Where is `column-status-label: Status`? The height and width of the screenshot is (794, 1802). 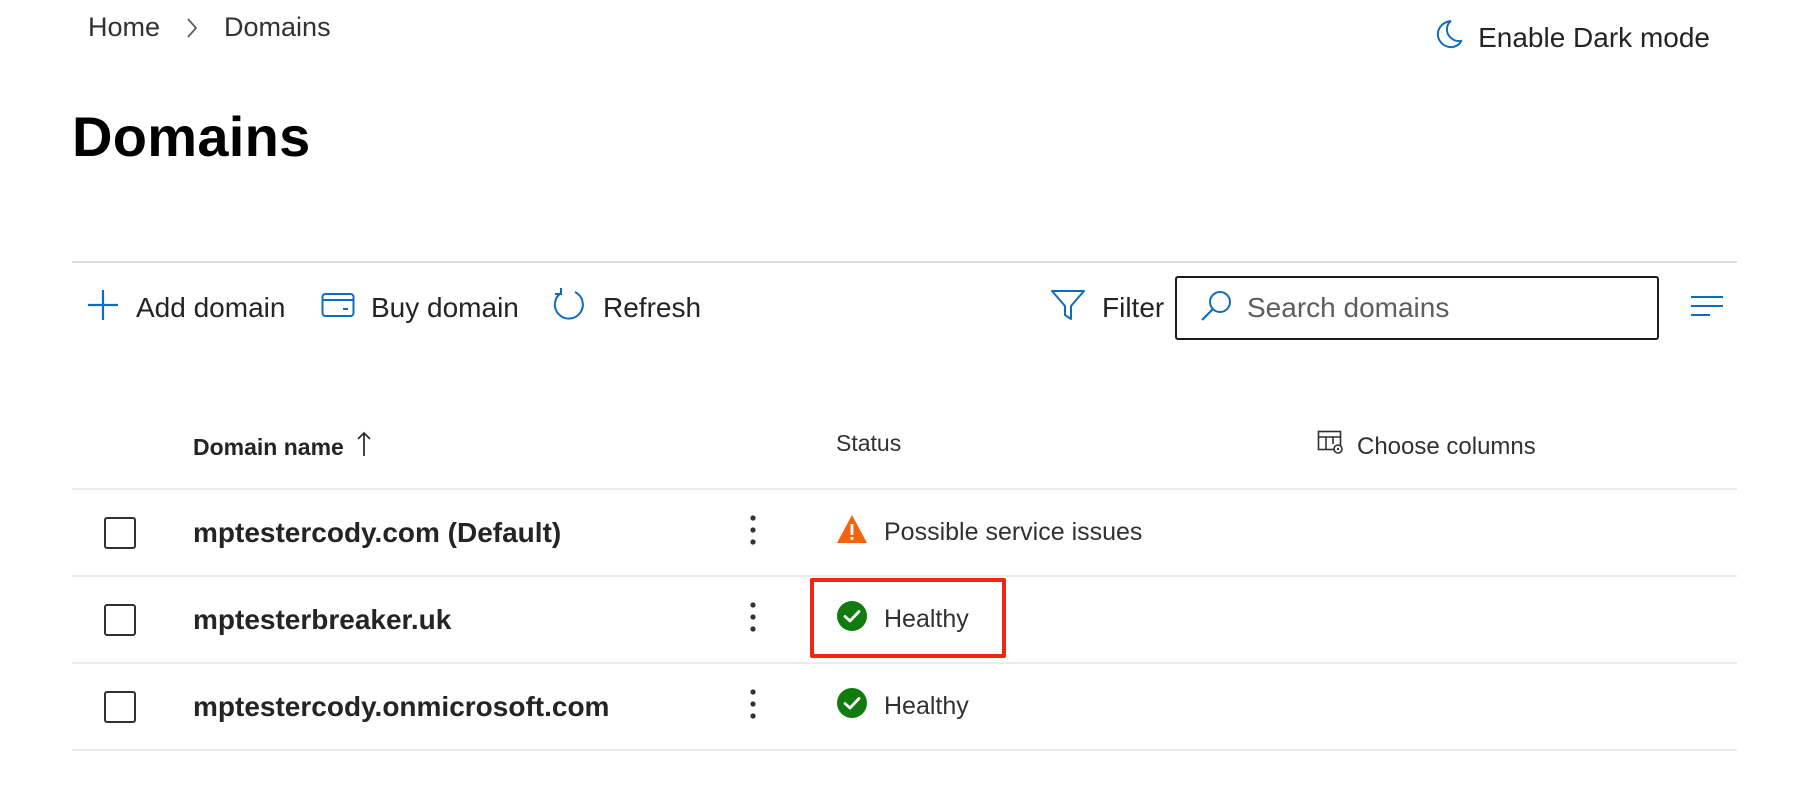 column-status-label: Status is located at coordinates (869, 443).